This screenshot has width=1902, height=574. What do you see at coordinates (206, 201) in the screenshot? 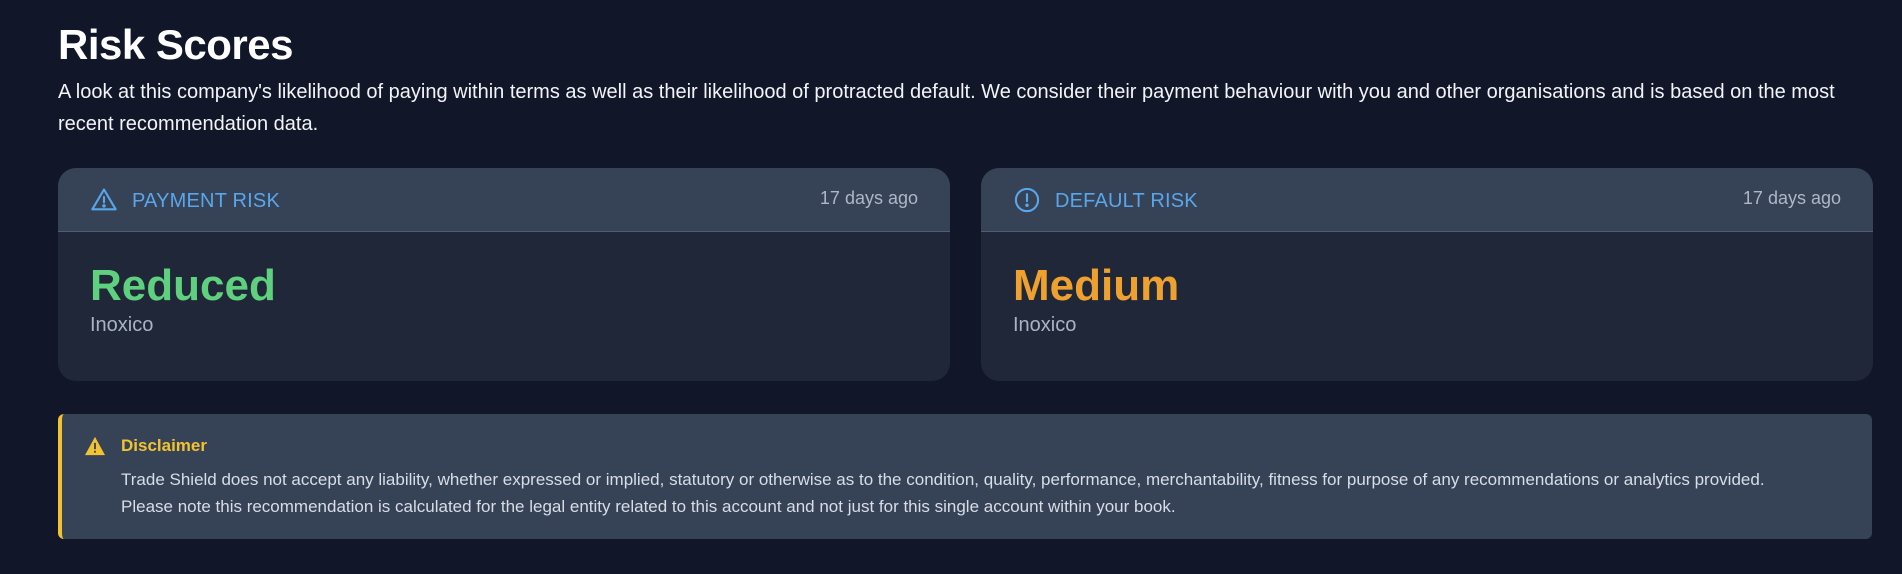
I see `card-label: PAYMENT RISK` at bounding box center [206, 201].